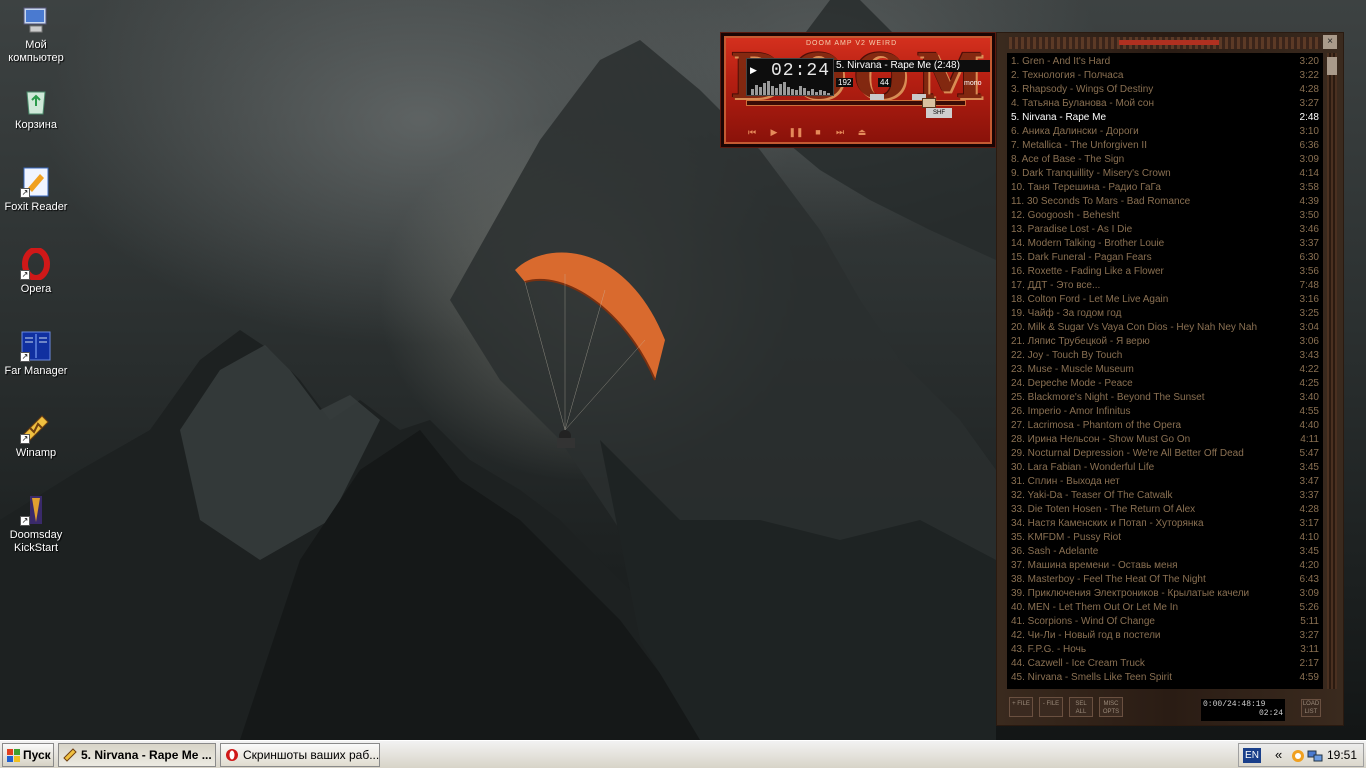 The height and width of the screenshot is (768, 1366). I want to click on network-icon, so click(1315, 756).